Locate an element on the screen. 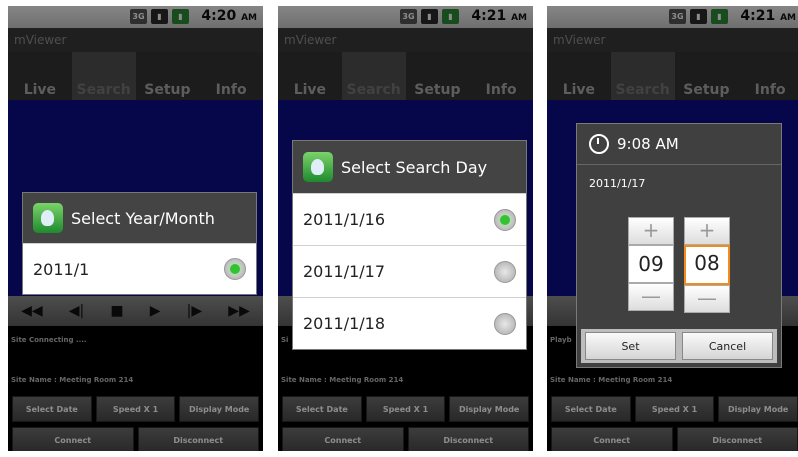 This screenshot has width=798, height=457. hour-decrement-button: — is located at coordinates (651, 297).